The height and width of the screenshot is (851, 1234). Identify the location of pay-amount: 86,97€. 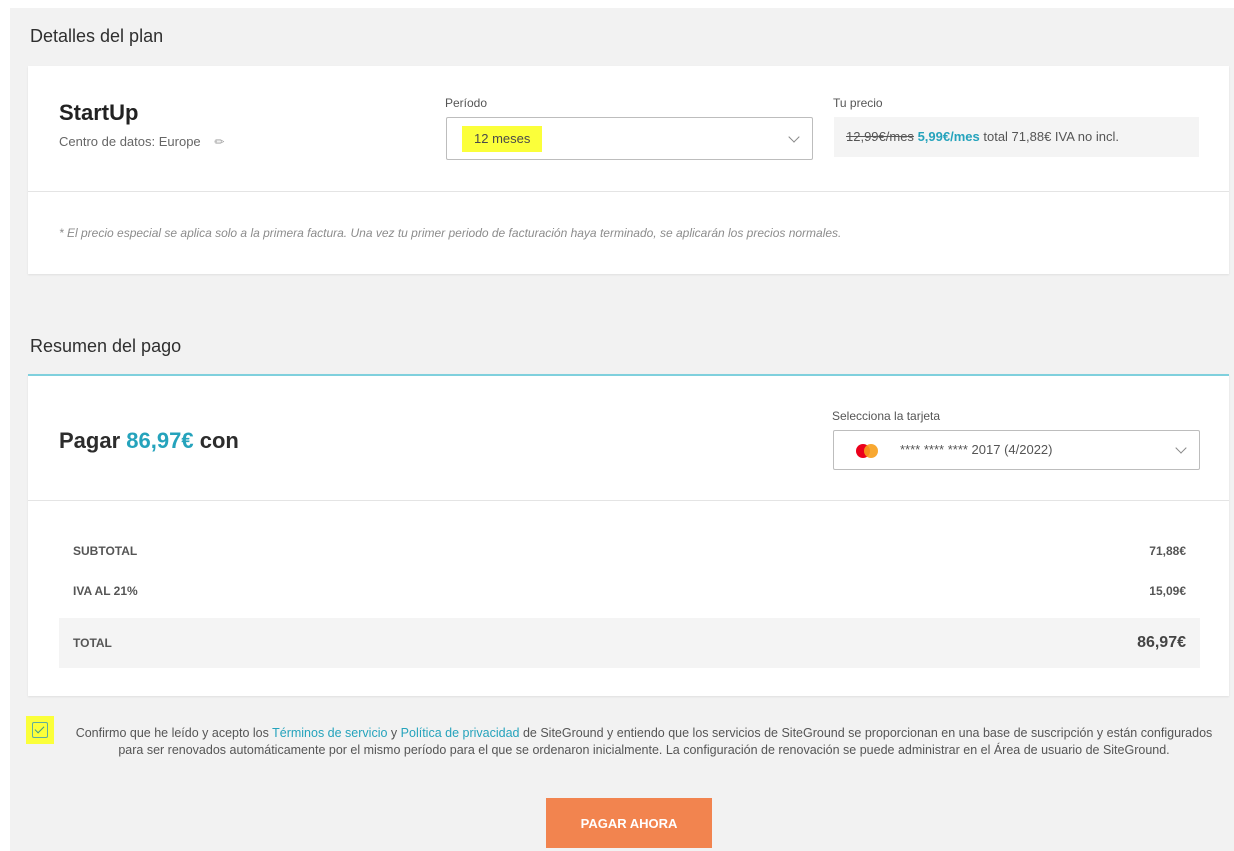
(160, 440).